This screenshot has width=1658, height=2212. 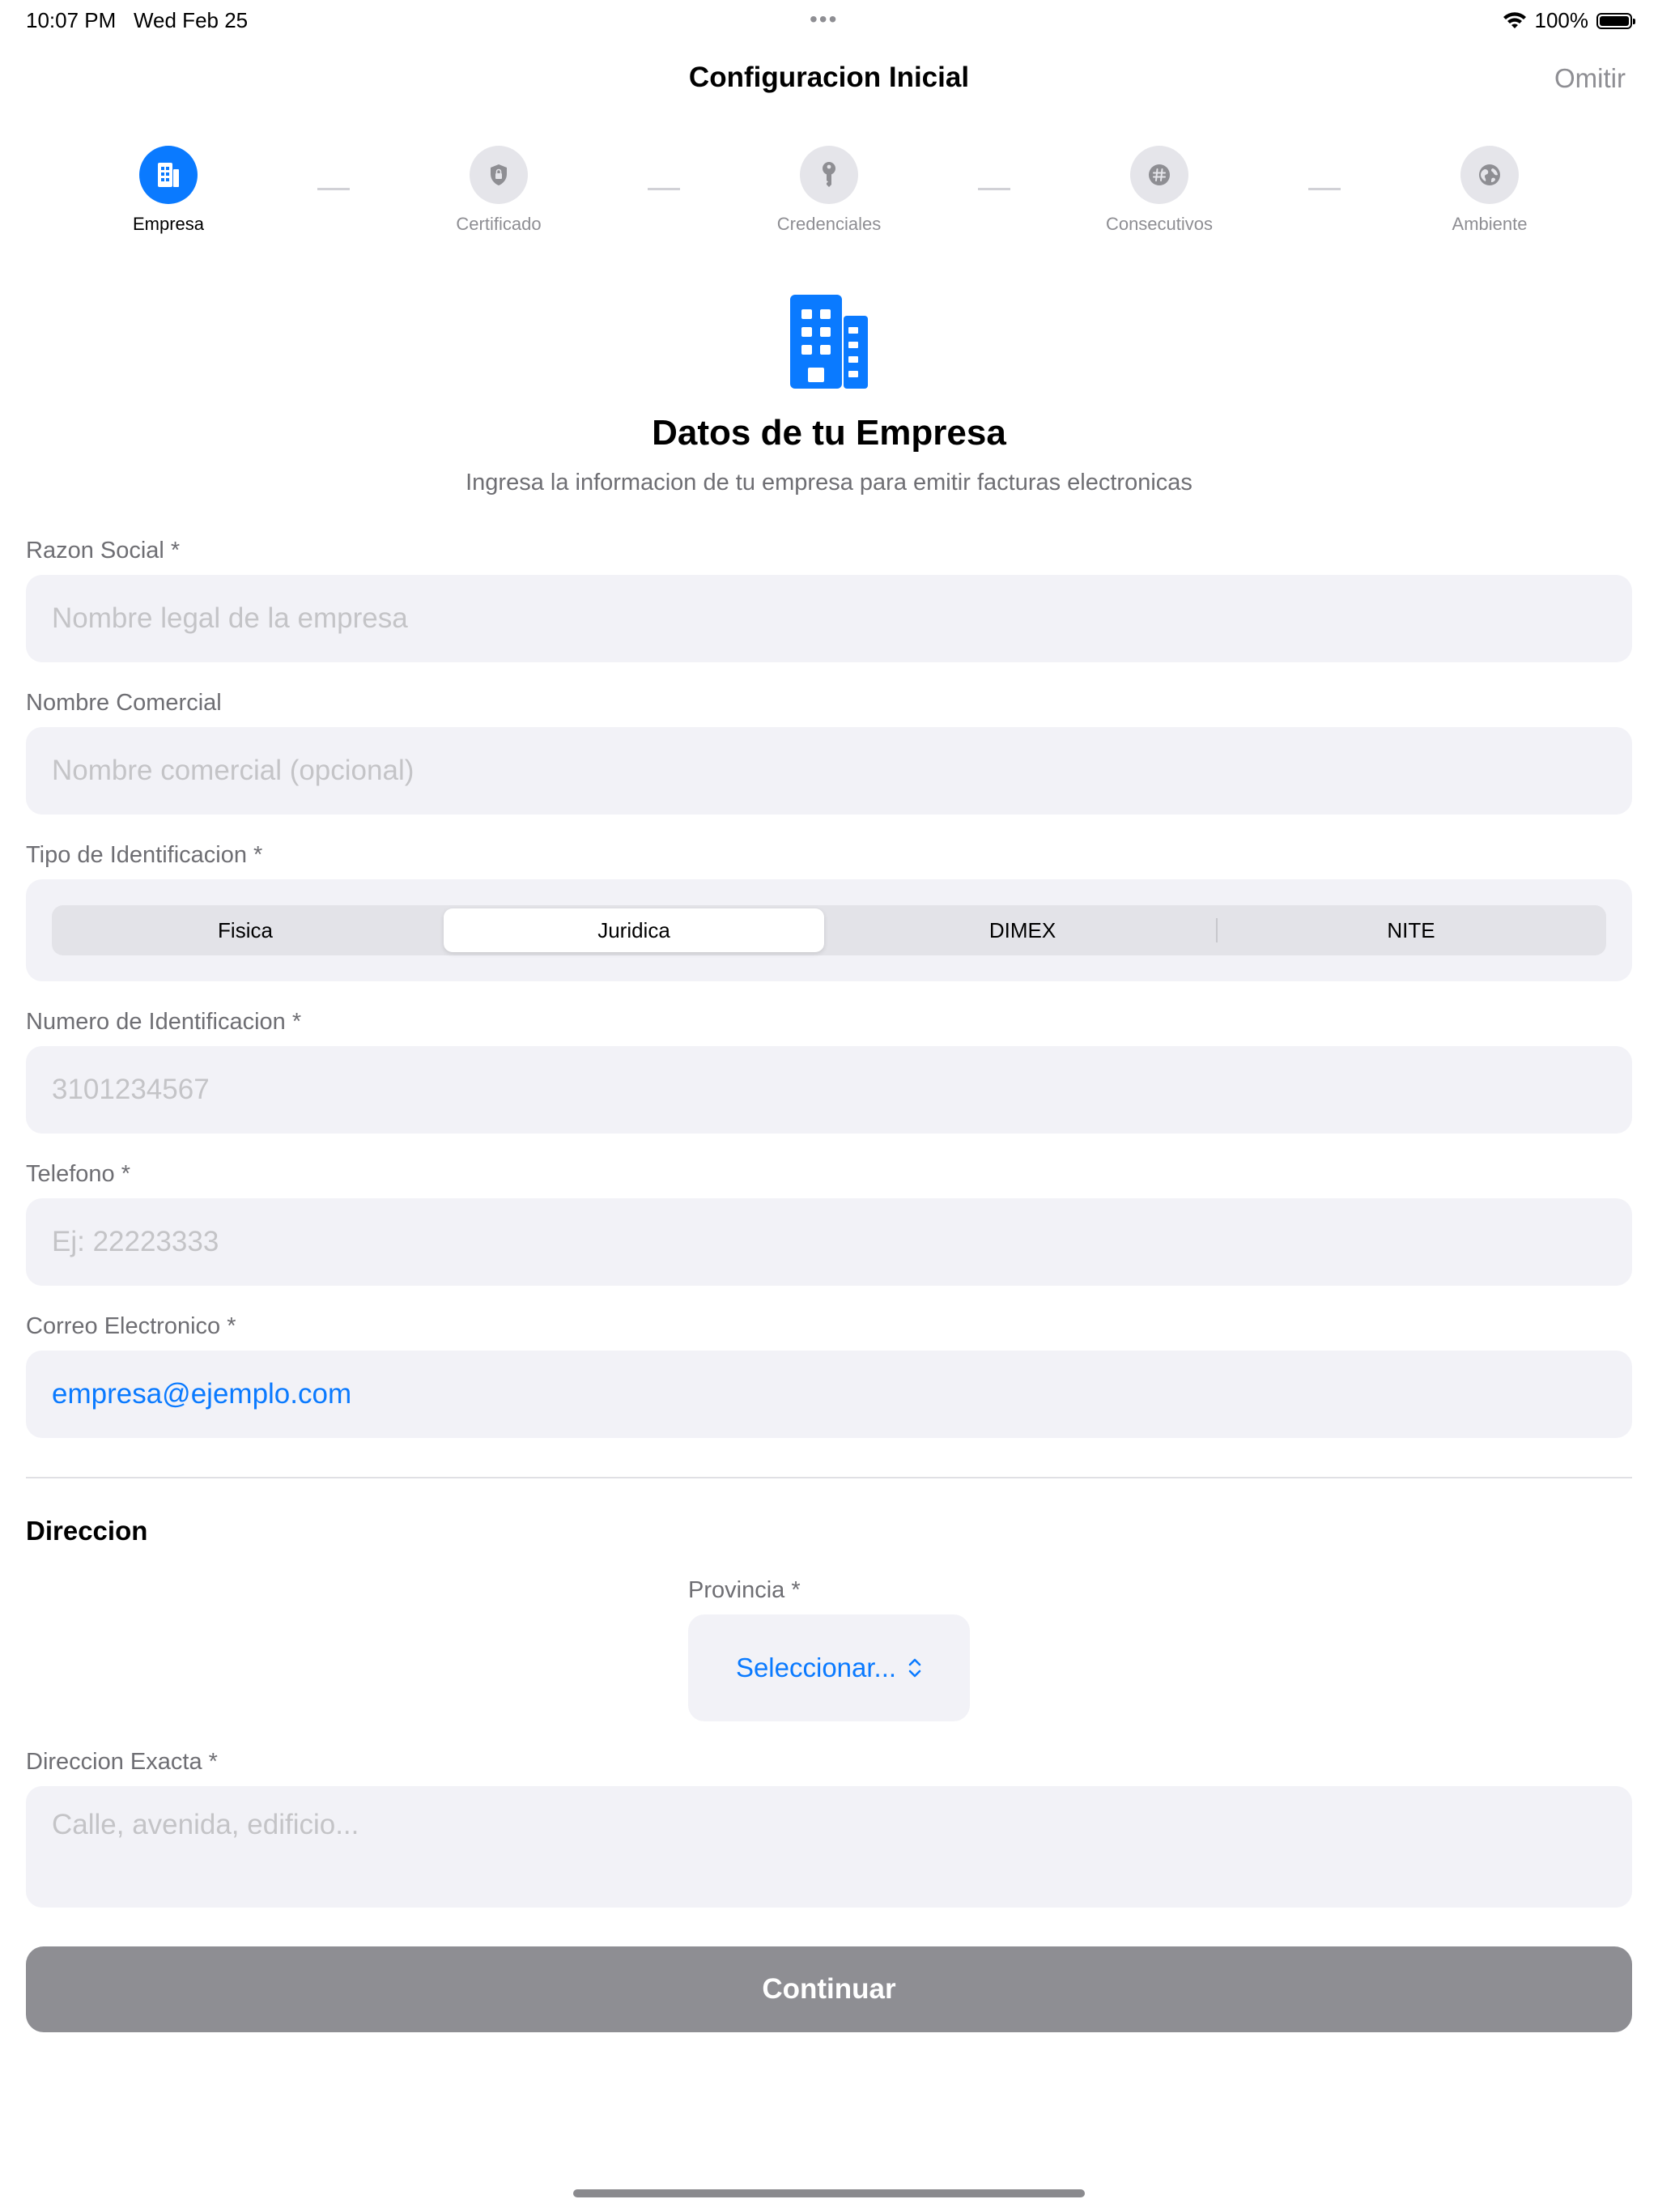 I want to click on direccion-exacta-label: Direccion Exacta *, so click(x=122, y=1762).